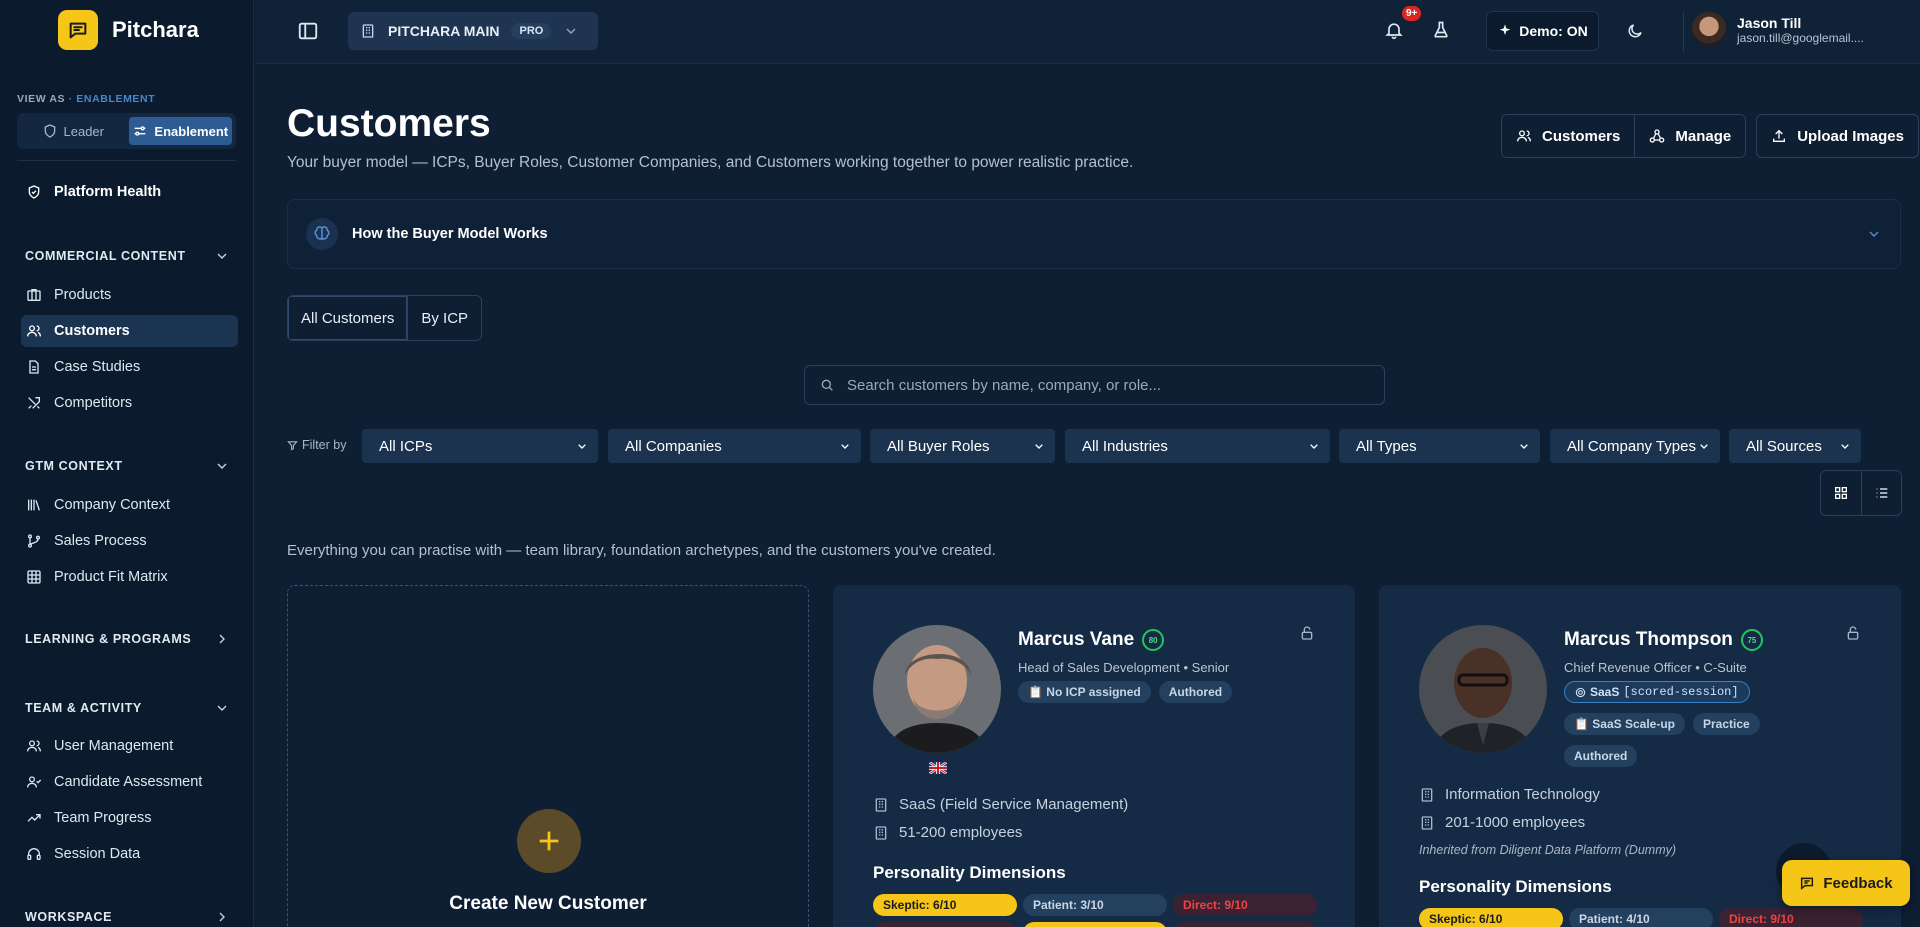 The width and height of the screenshot is (1920, 927). I want to click on layout-toggle, so click(1861, 493).